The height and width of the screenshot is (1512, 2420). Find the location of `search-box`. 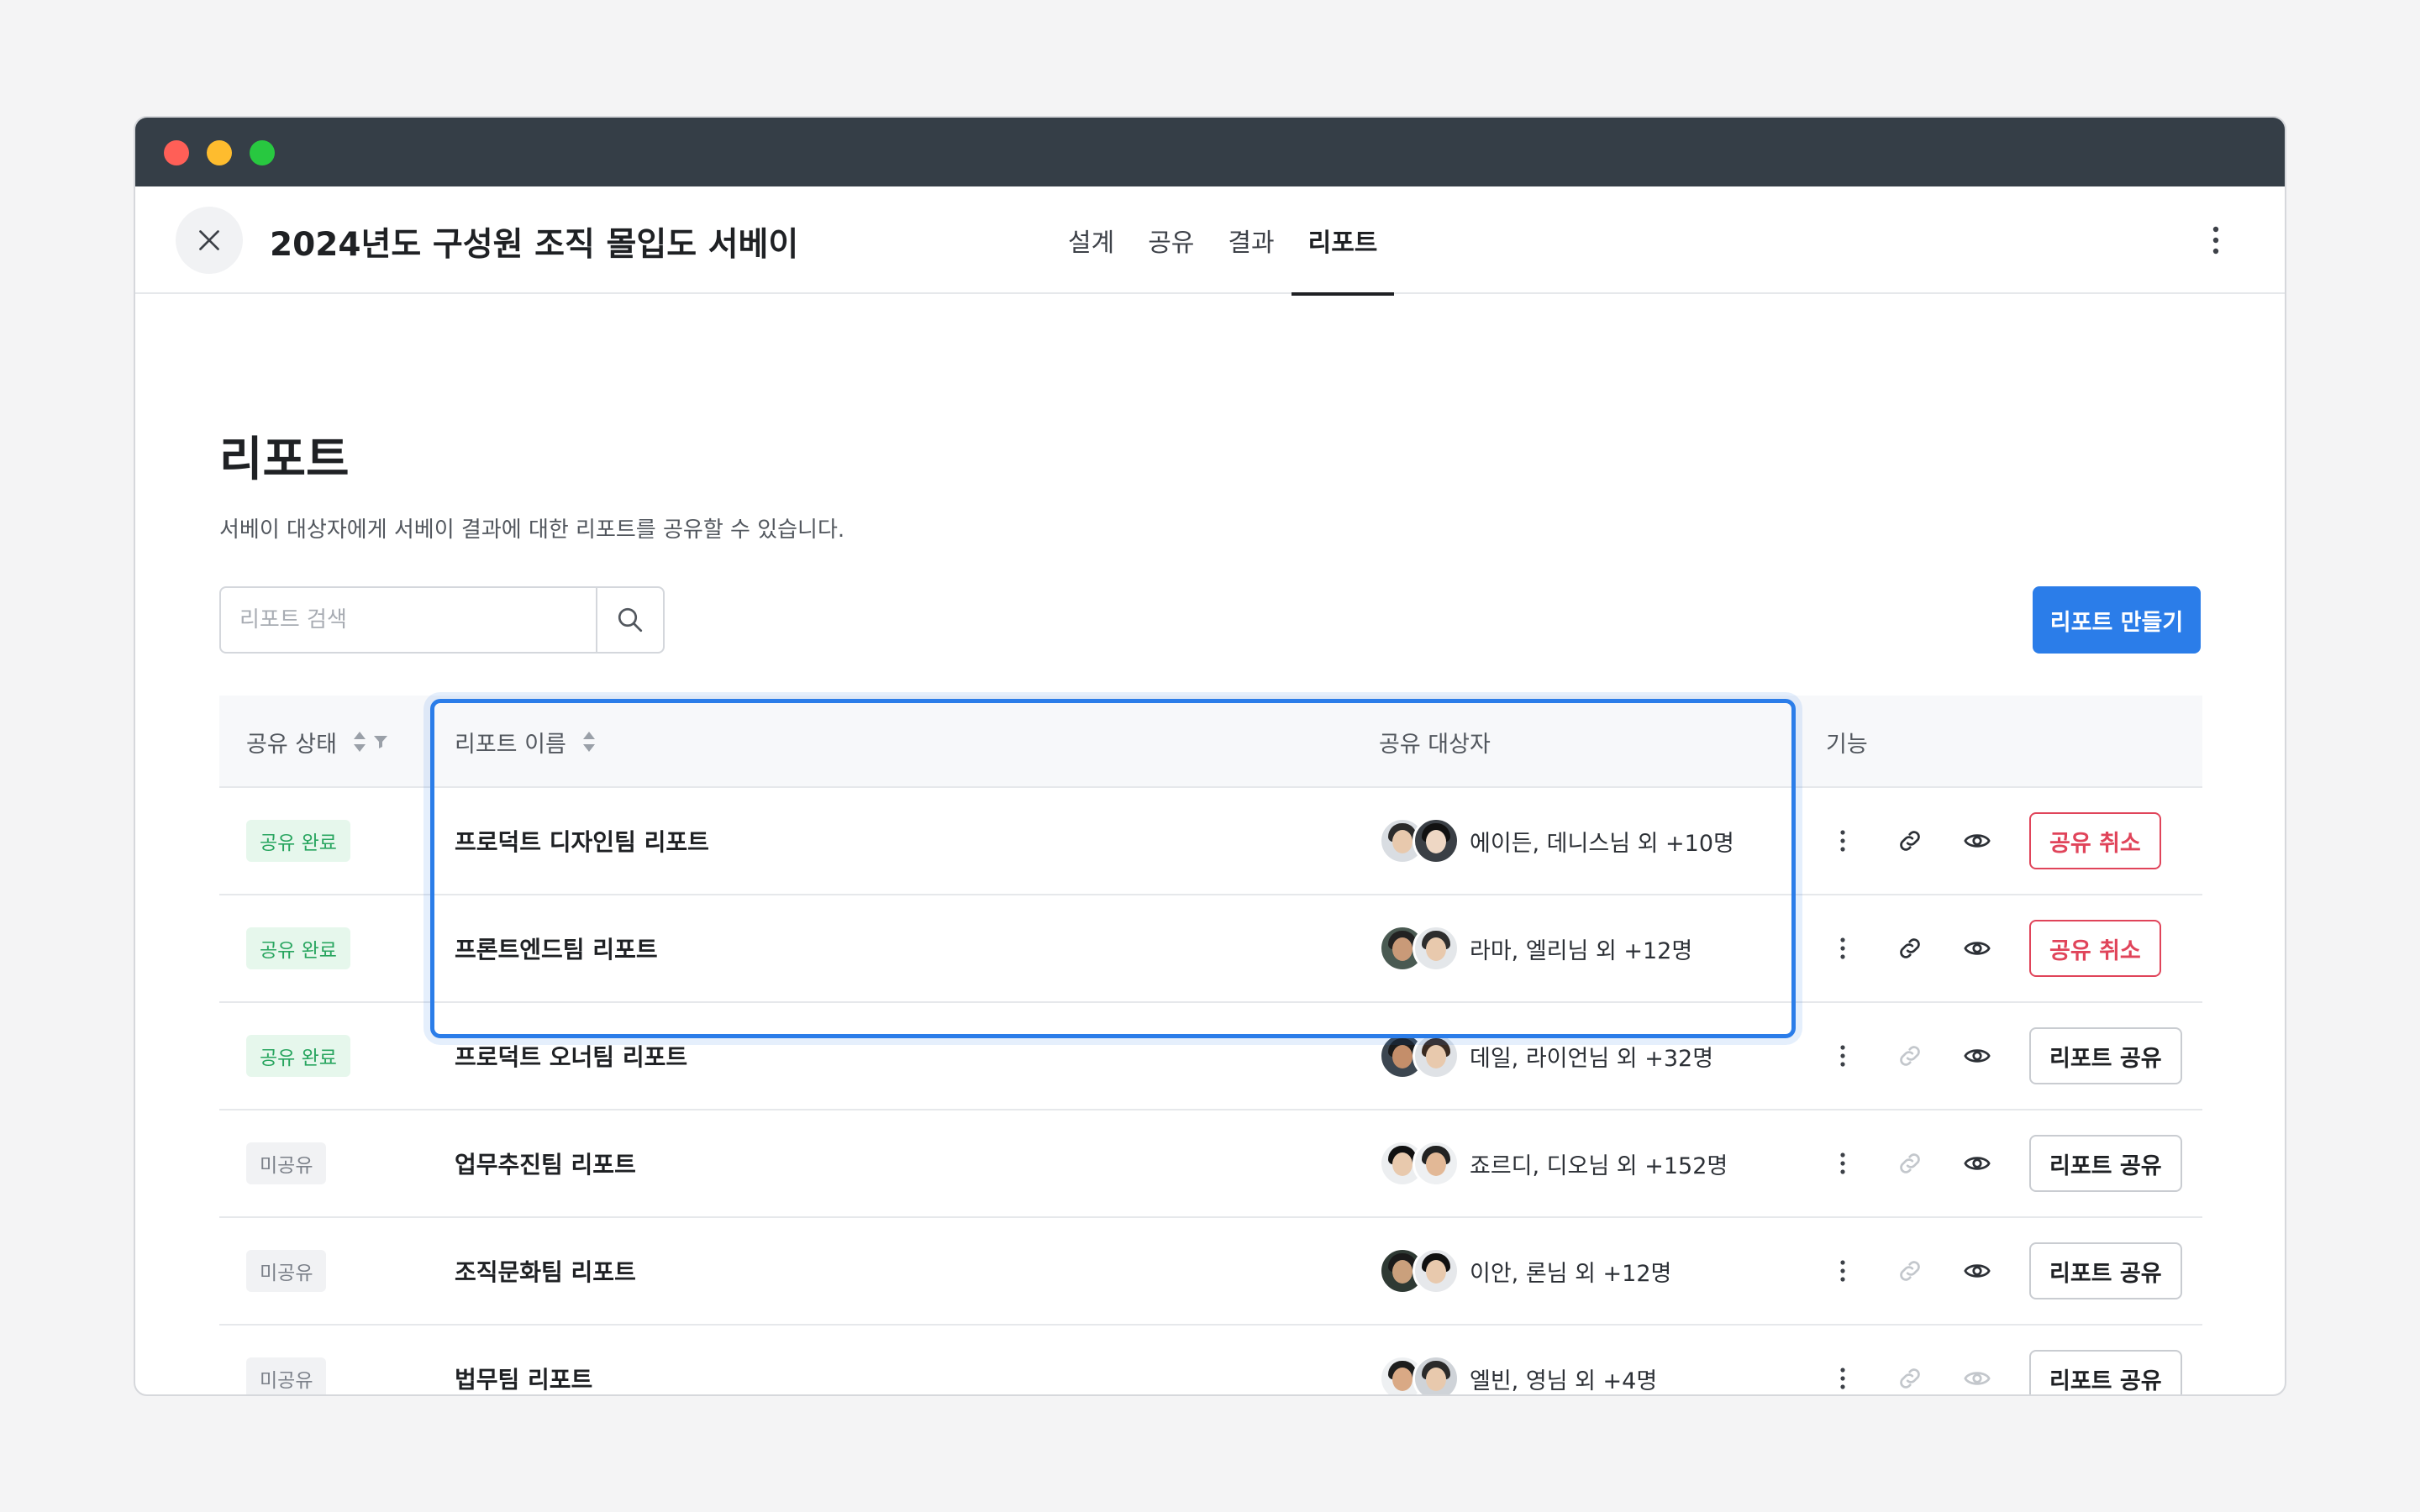

search-box is located at coordinates (442, 620).